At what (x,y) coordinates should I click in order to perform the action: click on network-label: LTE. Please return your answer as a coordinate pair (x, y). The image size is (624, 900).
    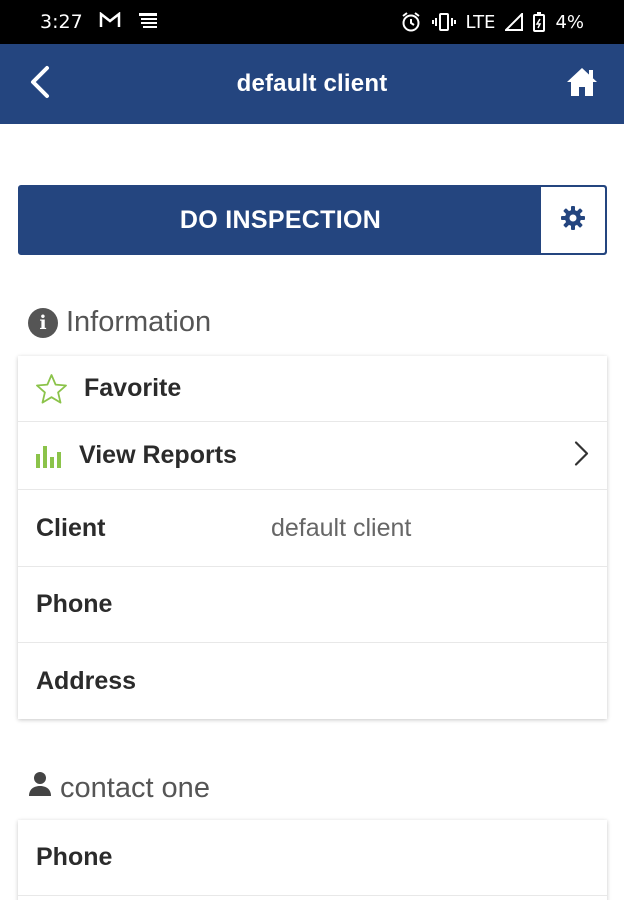
    Looking at the image, I should click on (480, 22).